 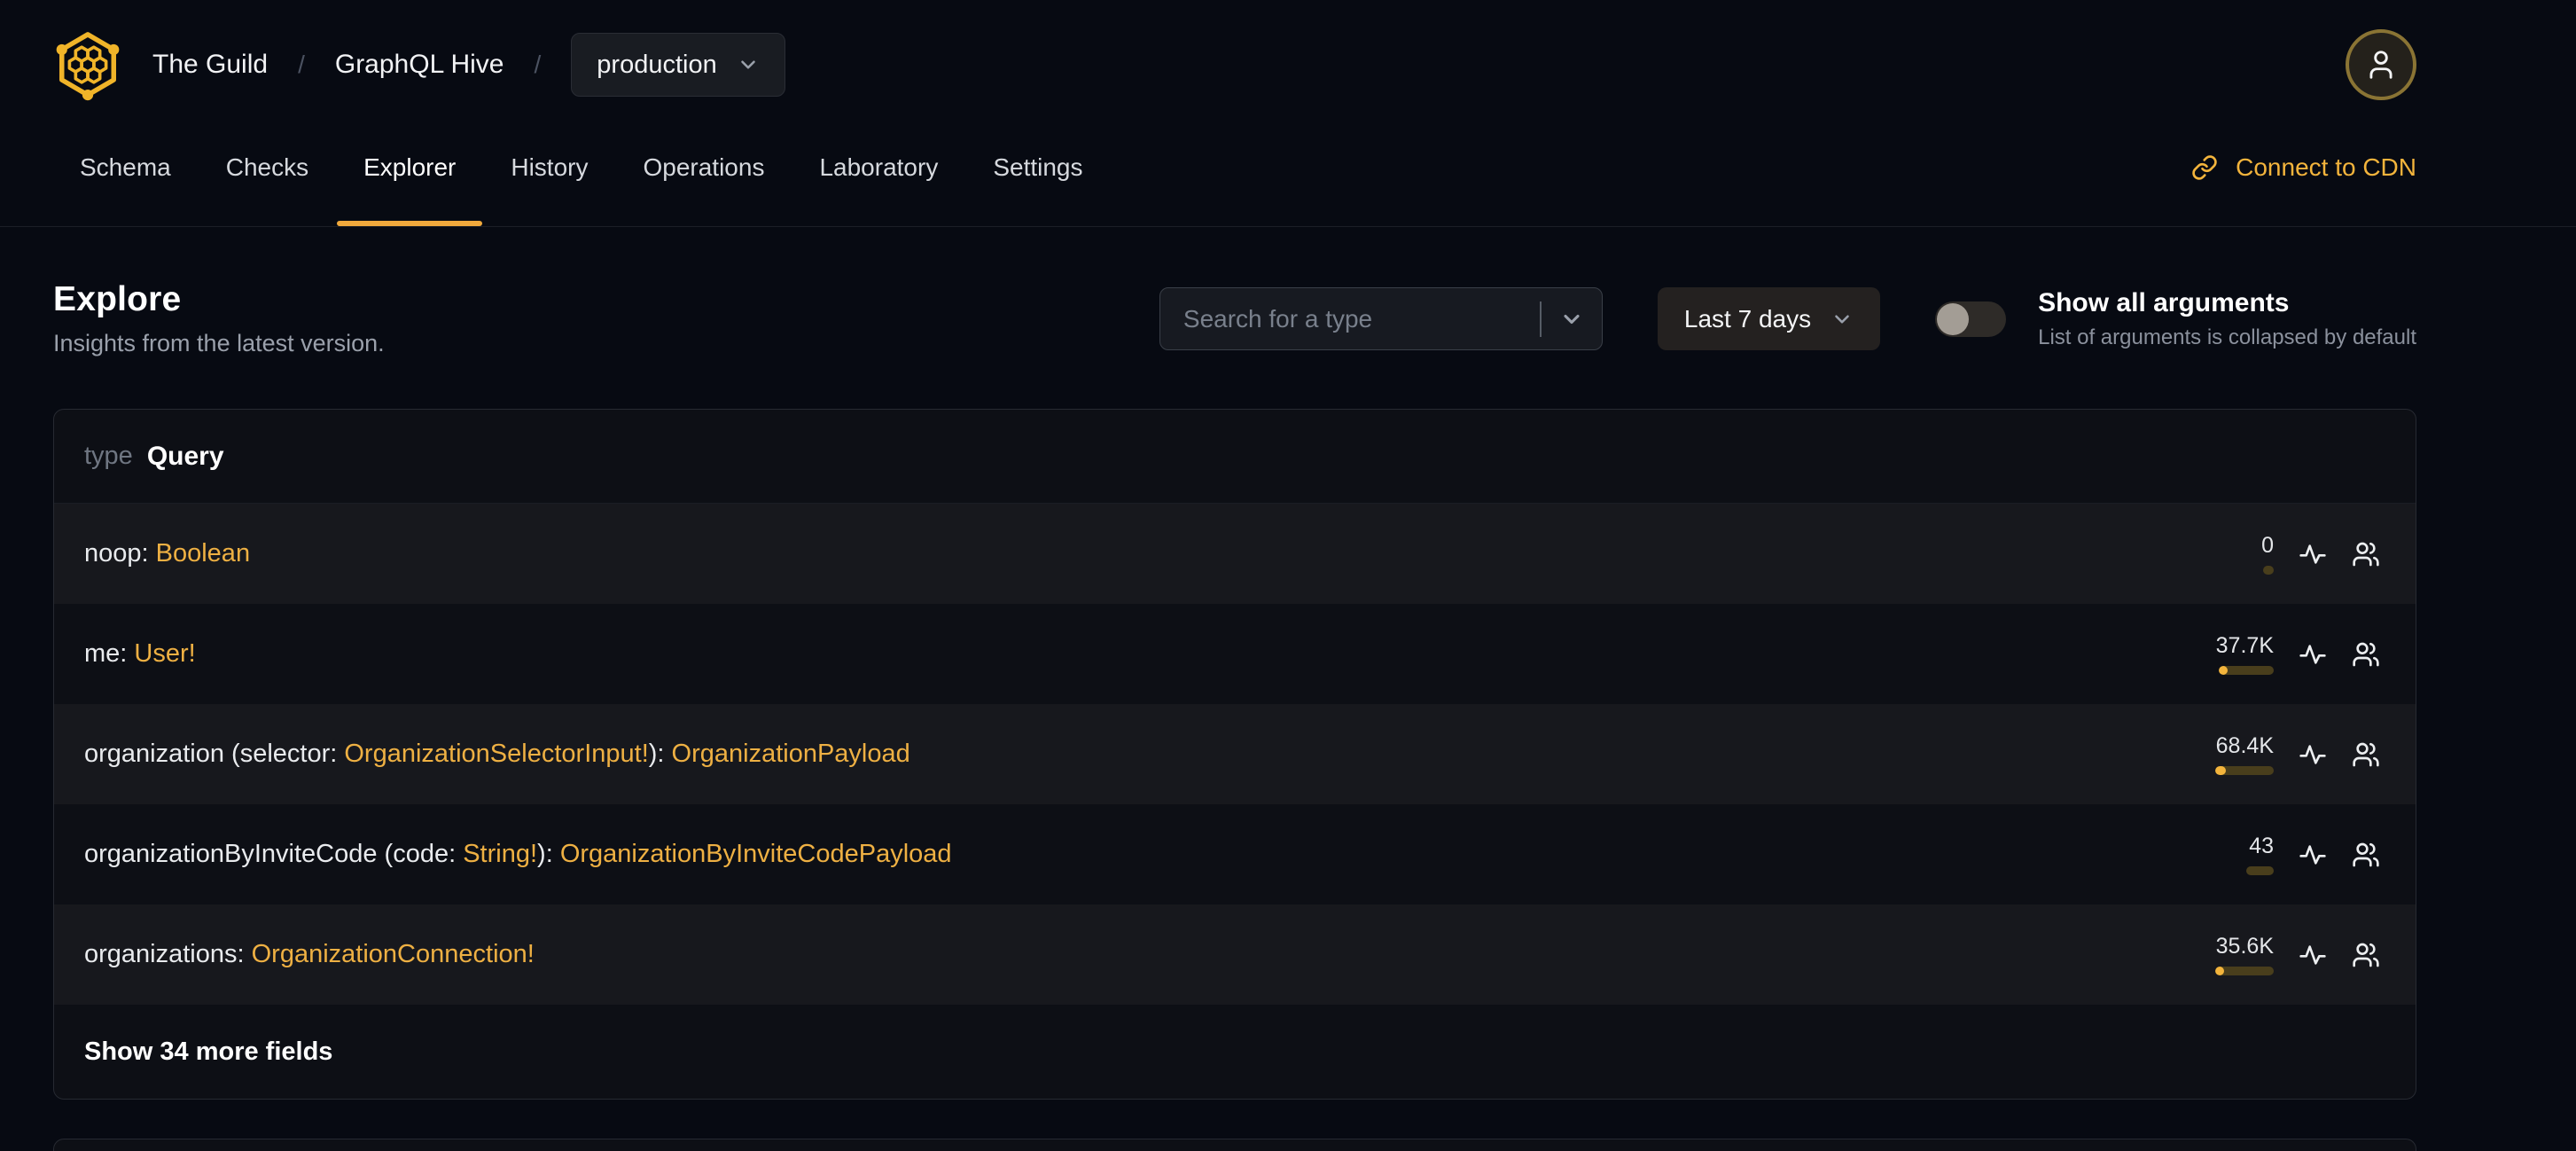 I want to click on field-usage-stat: 68.4K, so click(x=2238, y=754).